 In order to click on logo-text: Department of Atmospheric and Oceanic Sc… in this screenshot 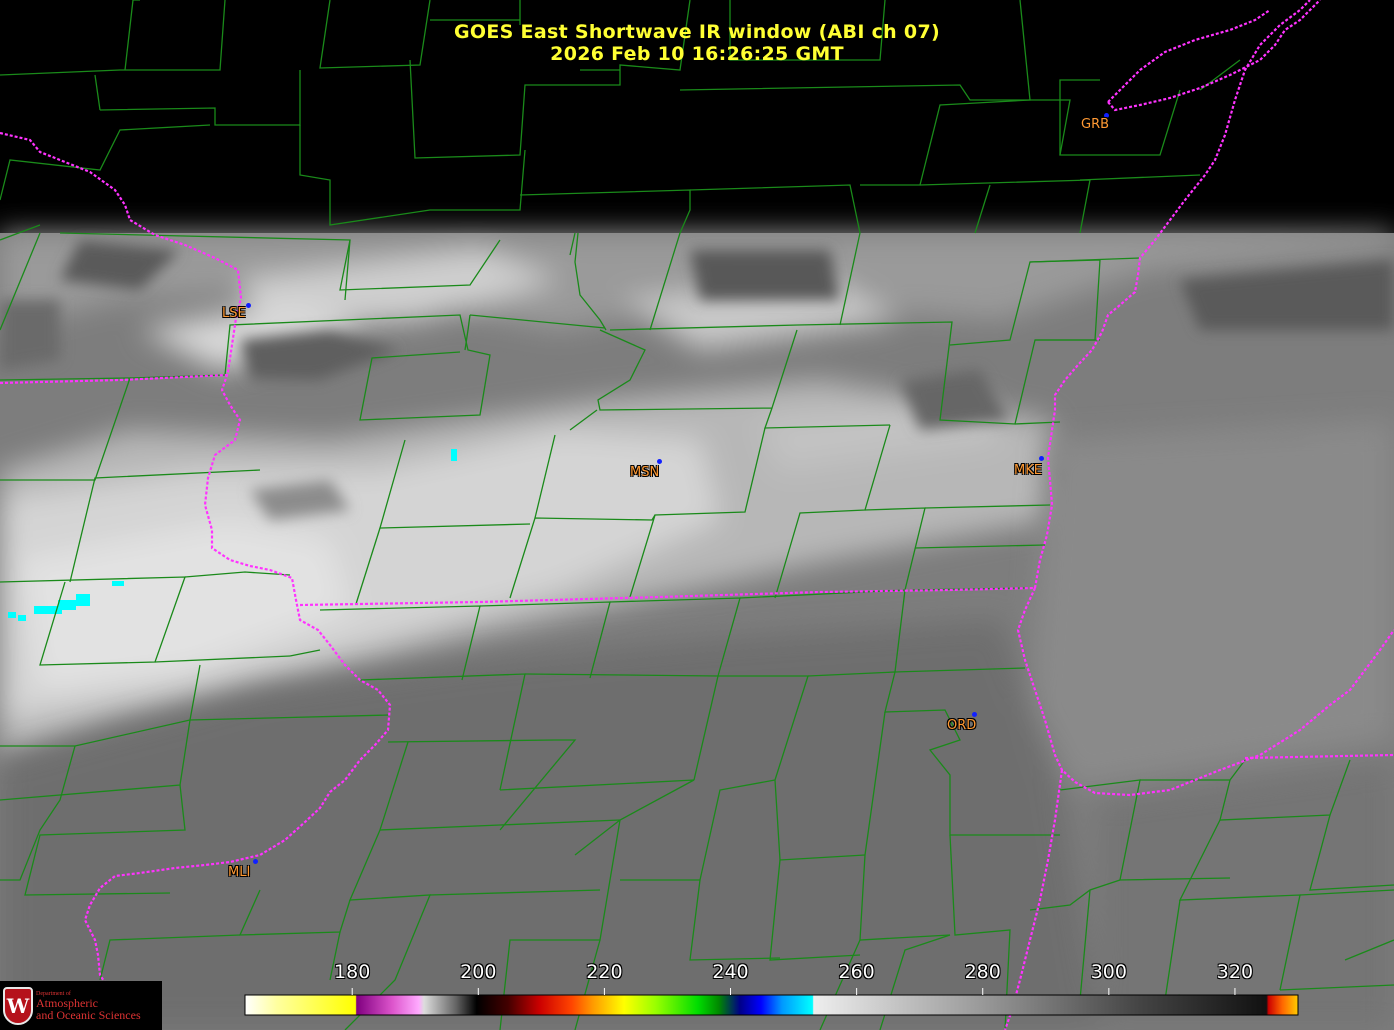, I will do `click(88, 1006)`.